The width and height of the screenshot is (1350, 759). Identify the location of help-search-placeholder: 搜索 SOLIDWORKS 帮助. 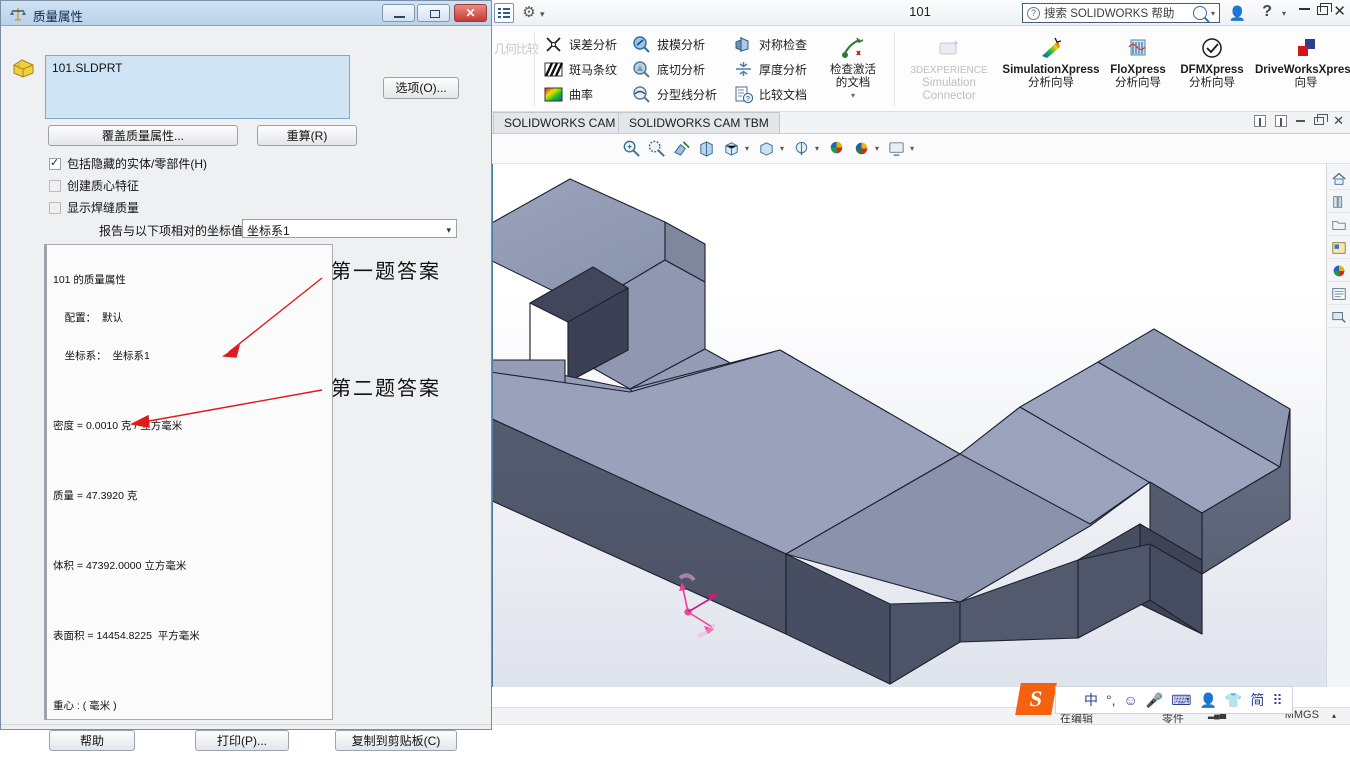
(1109, 14).